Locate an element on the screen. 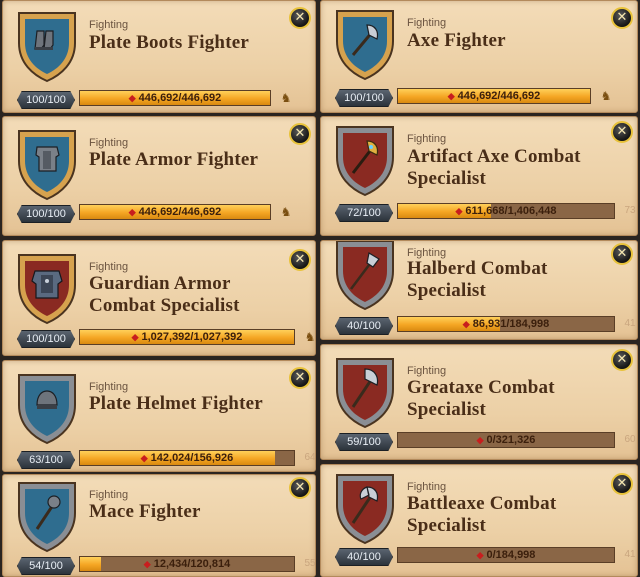 This screenshot has height=577, width=640. mastery-title: Axe Fighter is located at coordinates (456, 40).